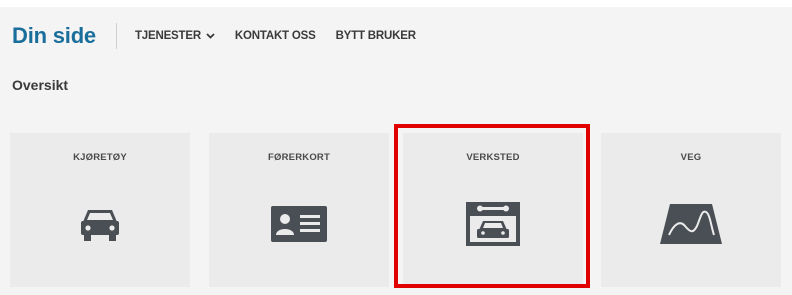 This screenshot has width=792, height=295. Describe the element at coordinates (376, 36) in the screenshot. I see `nav-switch-user-link: BYTT BRUKER` at that location.